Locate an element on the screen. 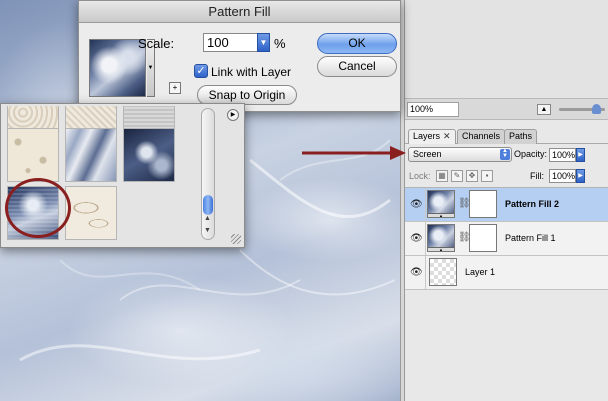  close-icon: ✕ is located at coordinates (447, 136).